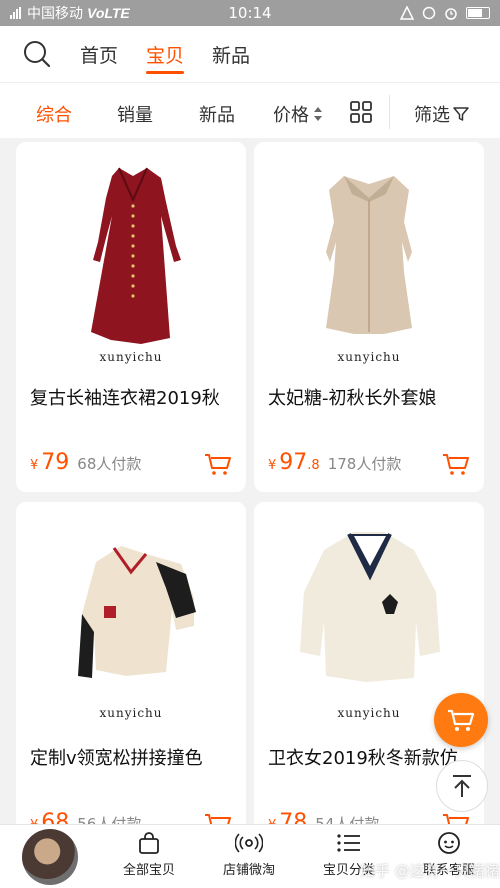 The image size is (500, 888). What do you see at coordinates (248, 870) in the screenshot?
I see `shop-feed-label: 店铺微淘` at bounding box center [248, 870].